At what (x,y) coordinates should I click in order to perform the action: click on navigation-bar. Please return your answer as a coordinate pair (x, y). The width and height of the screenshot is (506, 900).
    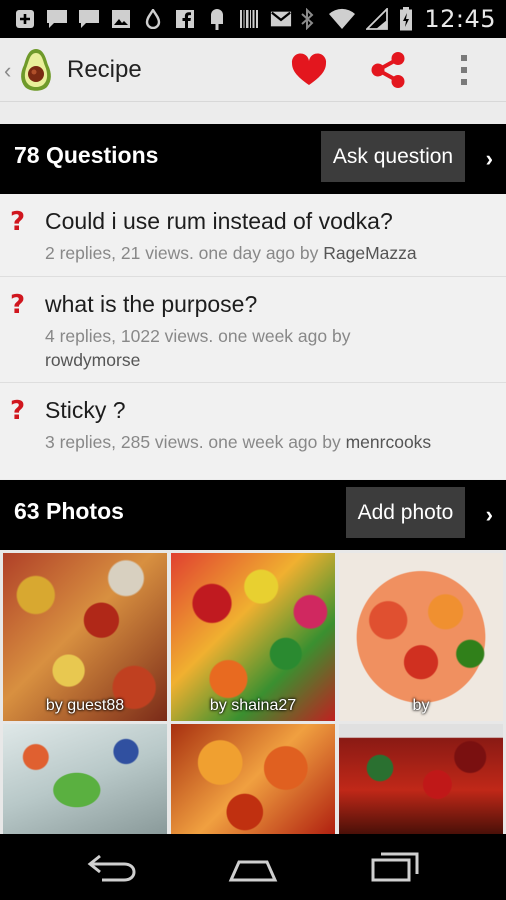
    Looking at the image, I should click on (253, 867).